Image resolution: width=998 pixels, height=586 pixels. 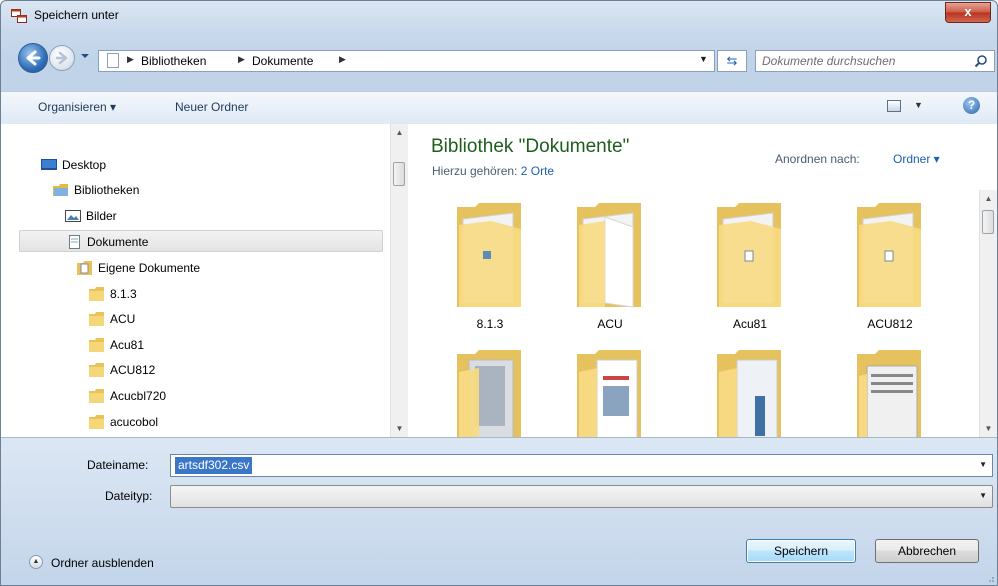 I want to click on tree-item-acucobol: acucobol, so click(x=123, y=422).